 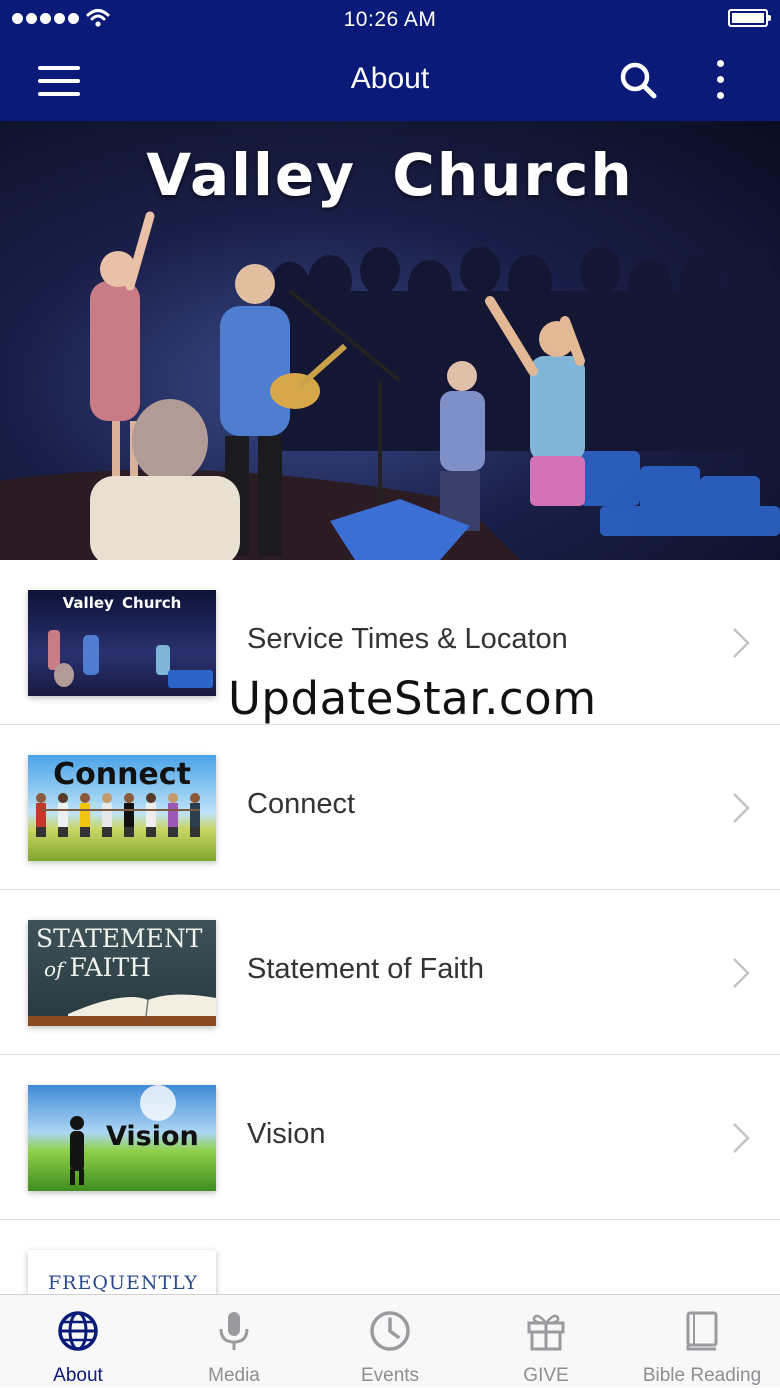 I want to click on tab-label: GIVE, so click(x=546, y=1375).